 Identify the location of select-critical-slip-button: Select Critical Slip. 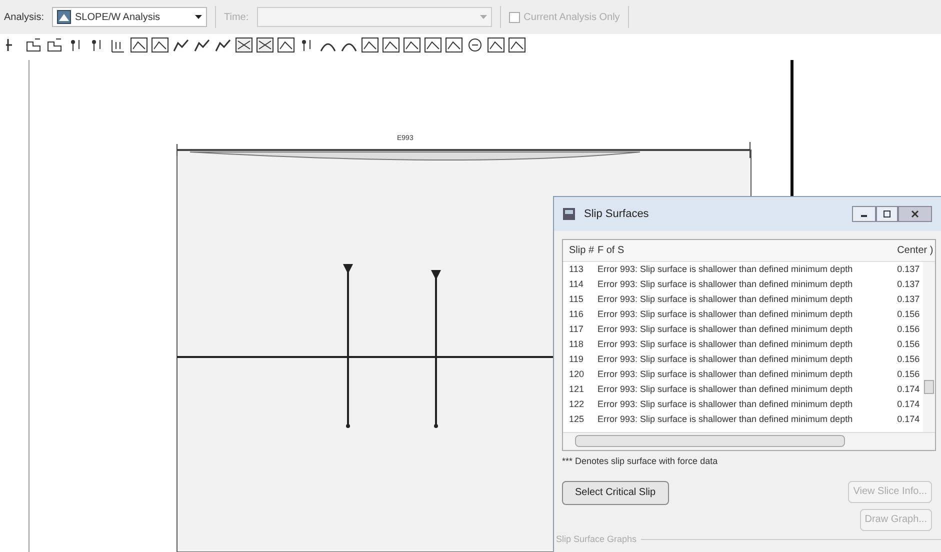
(615, 492).